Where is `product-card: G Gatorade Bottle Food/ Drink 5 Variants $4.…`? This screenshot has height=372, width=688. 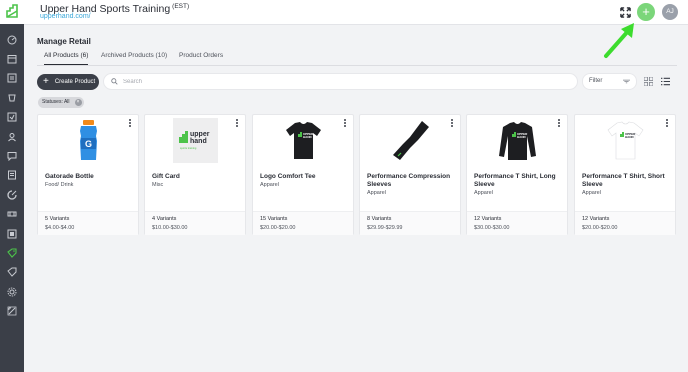
product-card: G Gatorade Bottle Food/ Drink 5 Variants $4.… is located at coordinates (88, 174).